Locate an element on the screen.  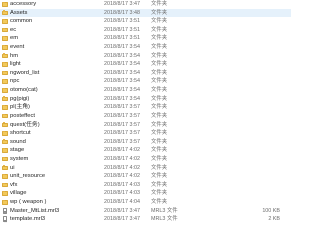
file-row: hm 2018/8/17 3:54 文件夹 is located at coordinates (145, 56).